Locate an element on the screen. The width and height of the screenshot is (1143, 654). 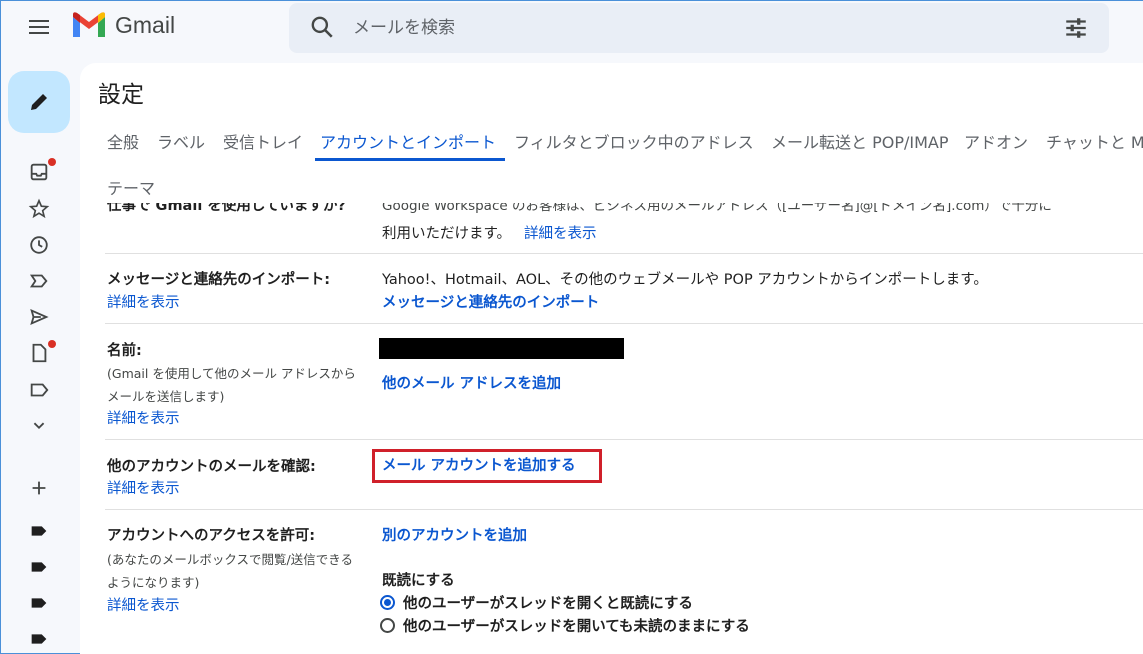
tab-accounts-import: アカウントとインポート is located at coordinates (408, 141).